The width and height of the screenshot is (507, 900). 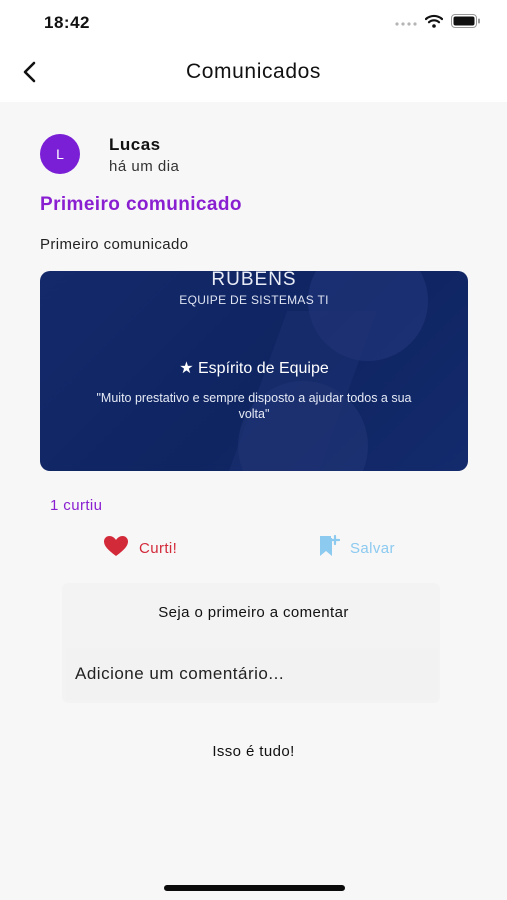 What do you see at coordinates (253, 23) in the screenshot?
I see `status-bar: 18:42` at bounding box center [253, 23].